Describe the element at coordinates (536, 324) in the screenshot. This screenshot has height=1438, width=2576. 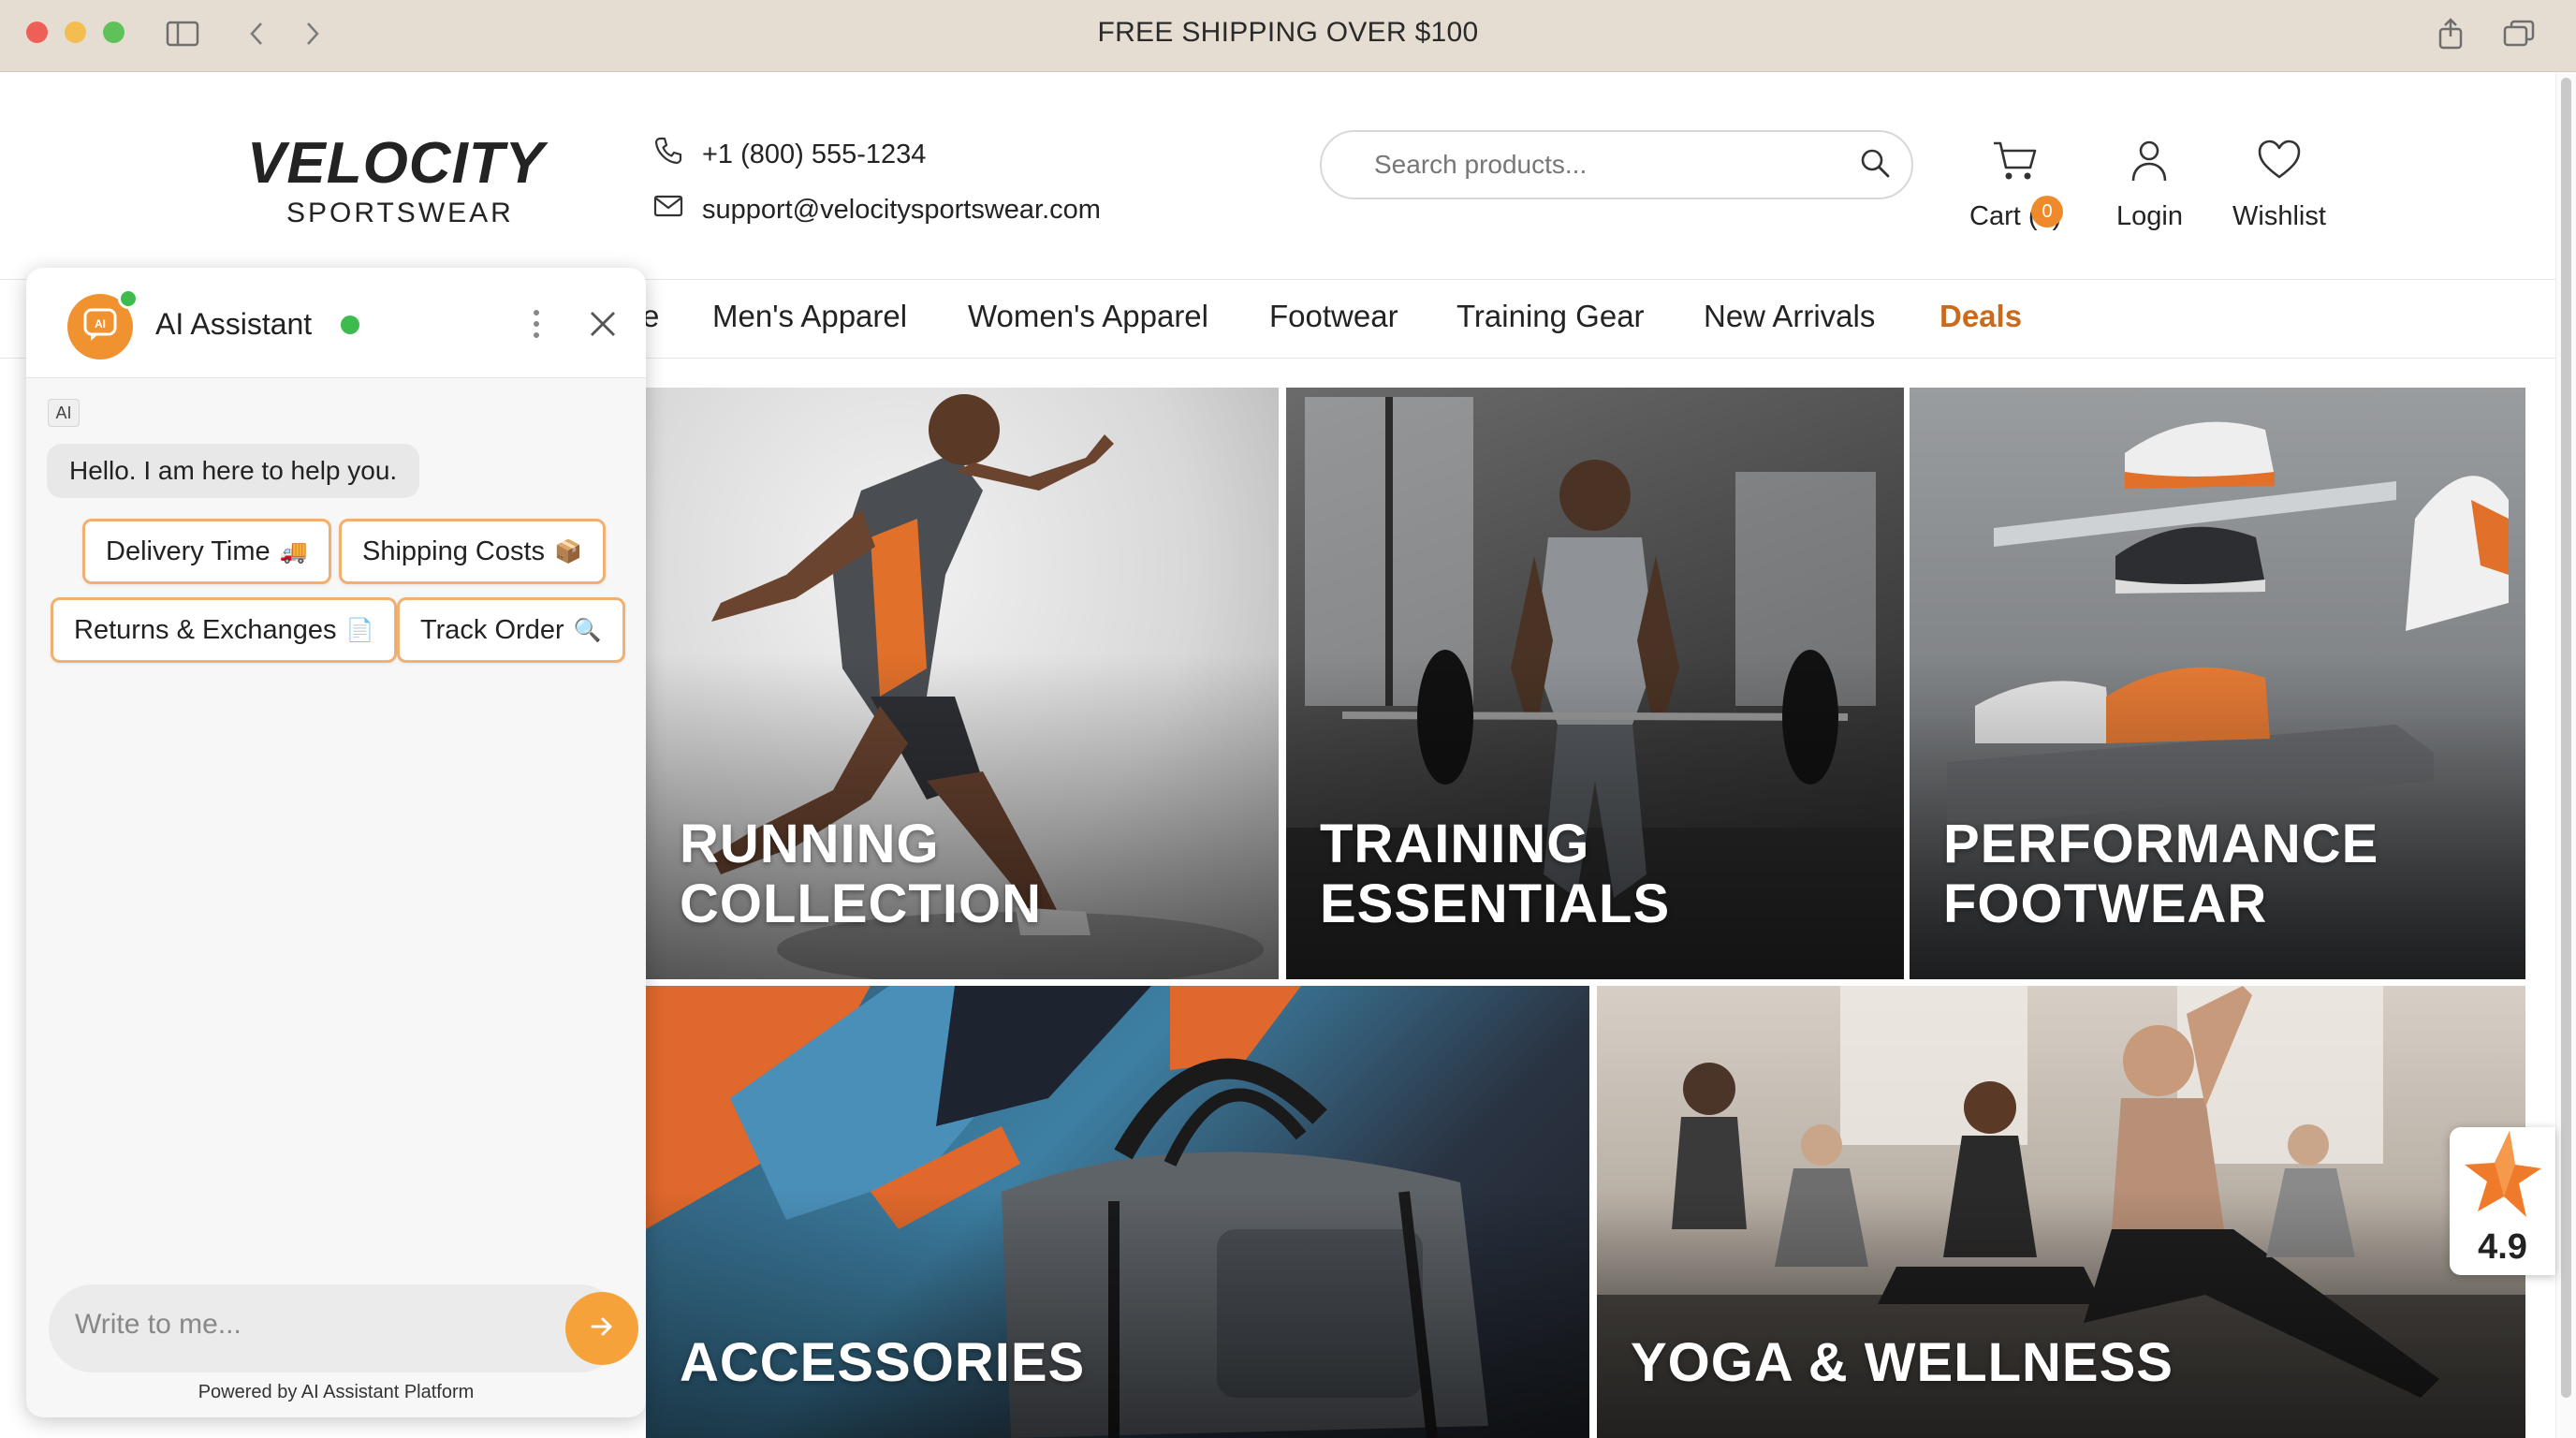
I see `more-options-icon` at that location.